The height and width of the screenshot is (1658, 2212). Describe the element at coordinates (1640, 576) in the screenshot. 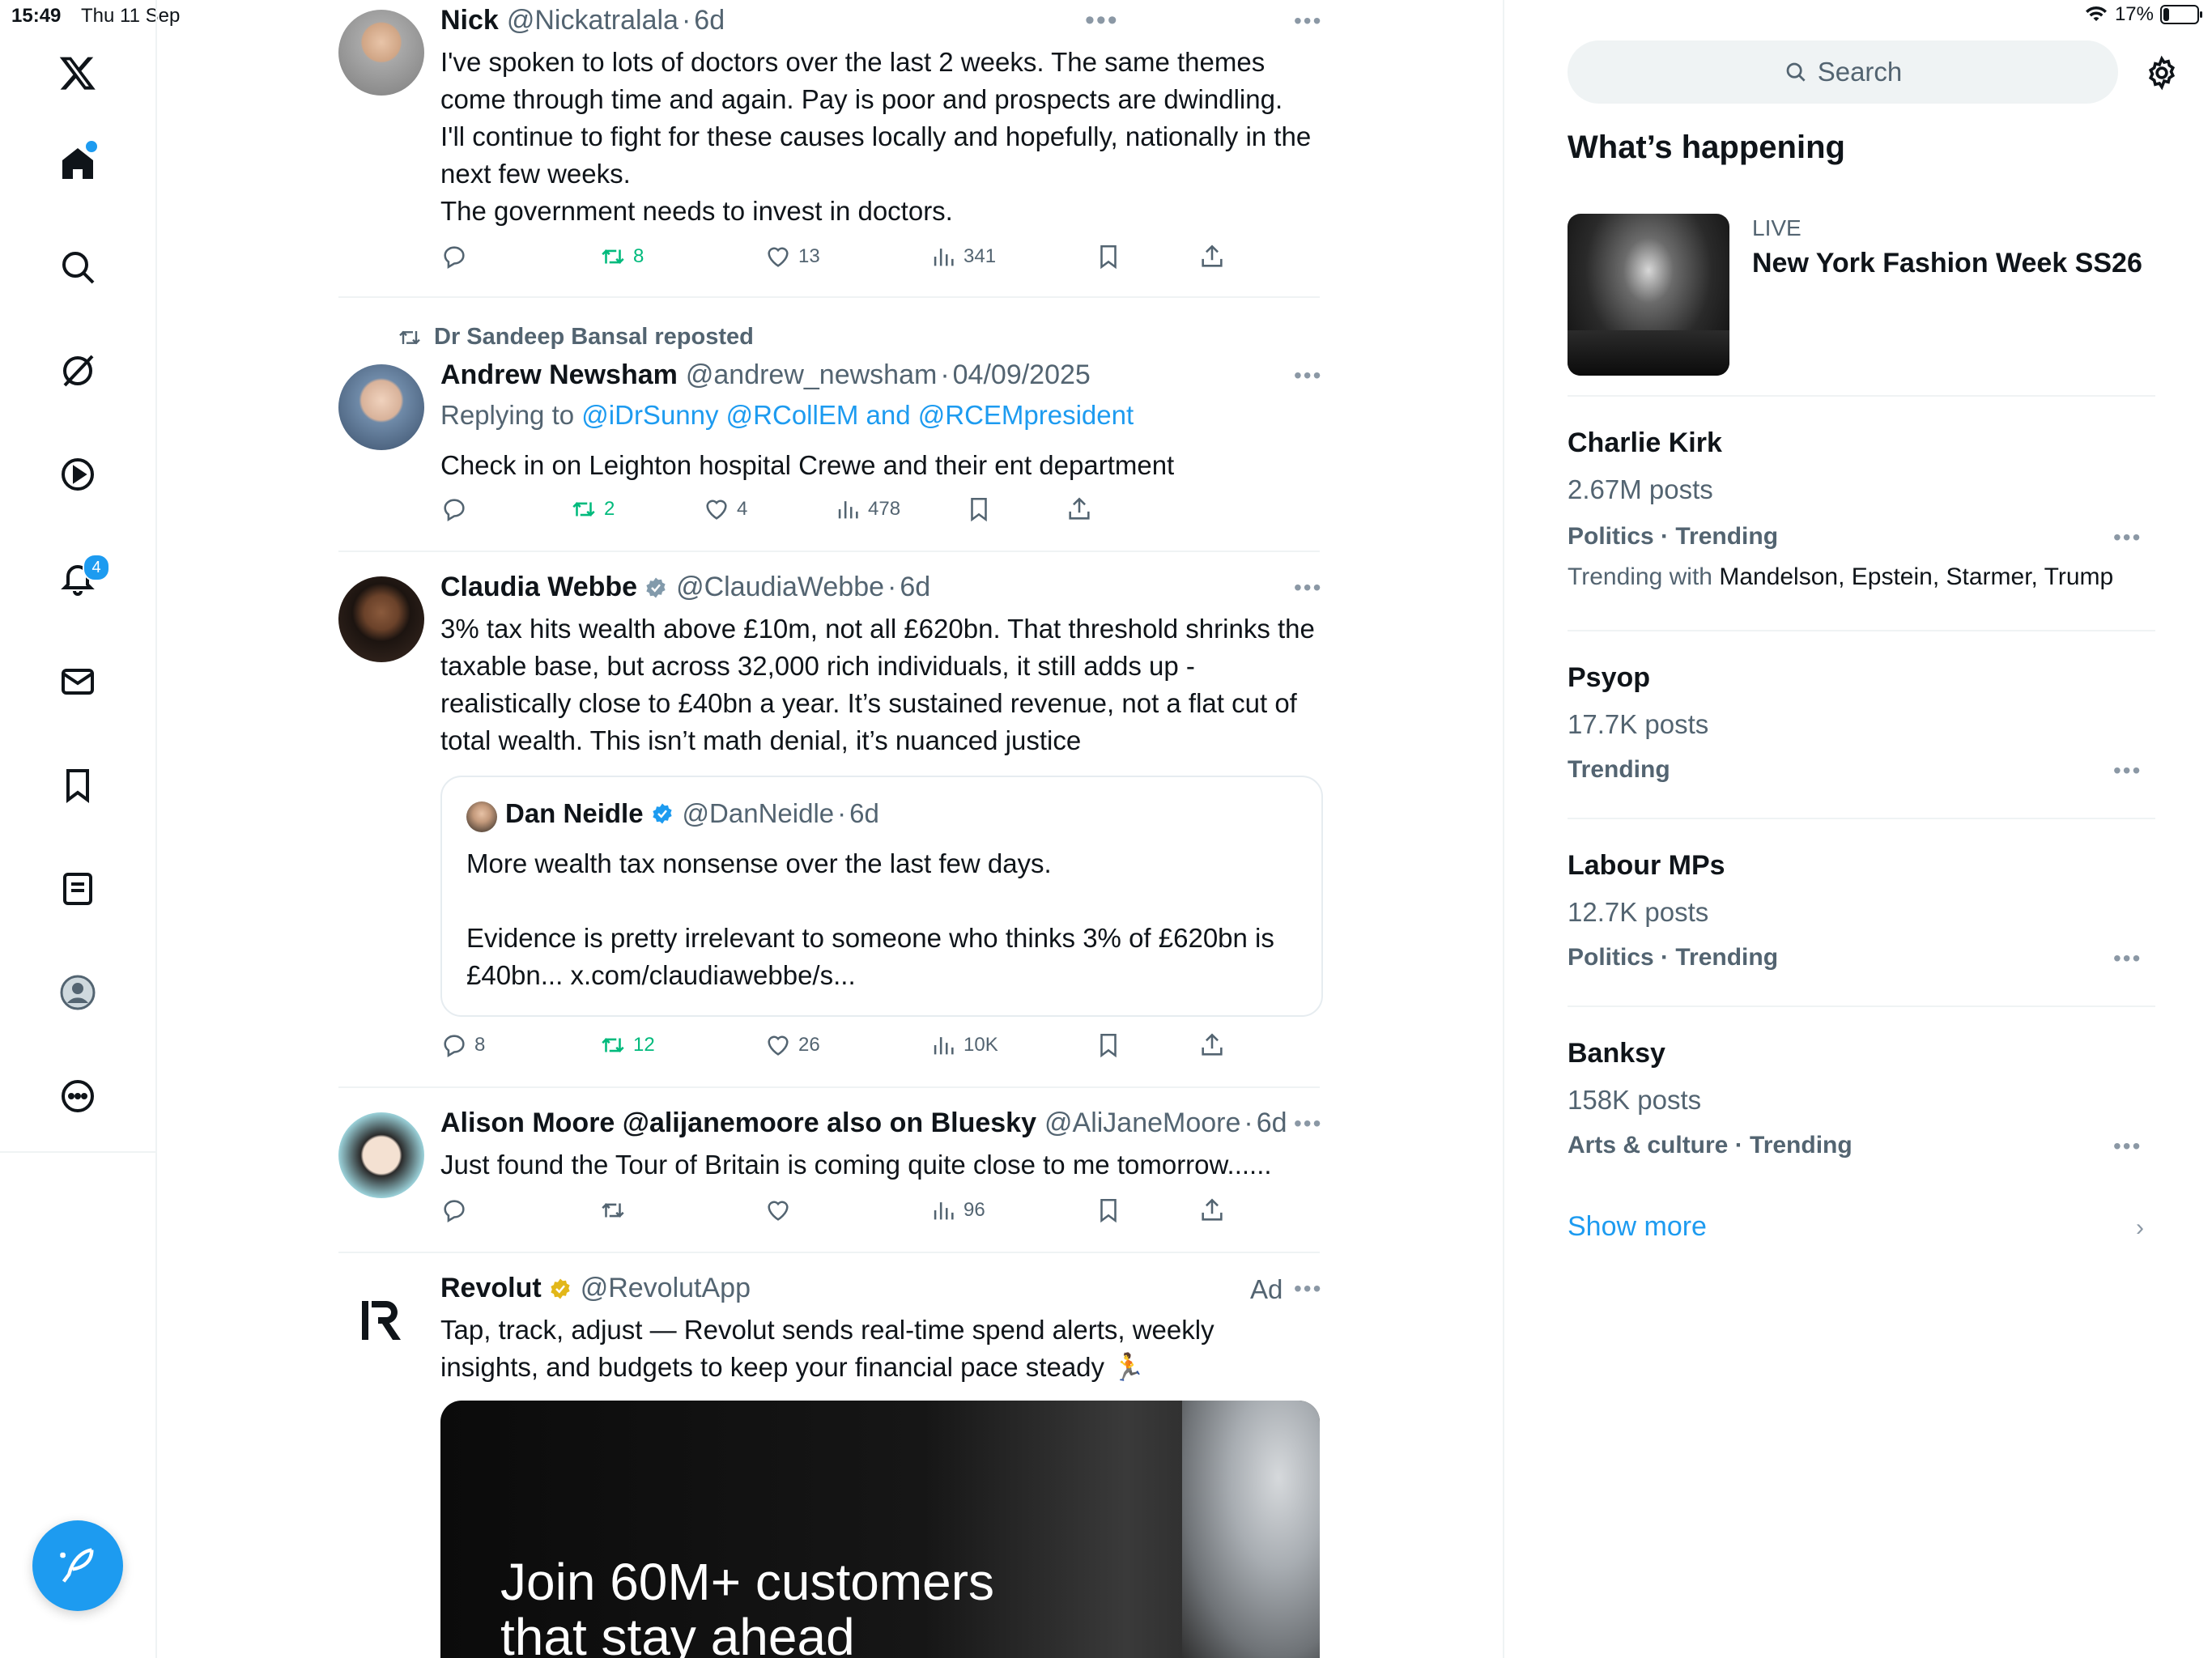

I see `trending-with-label: Trending with` at that location.